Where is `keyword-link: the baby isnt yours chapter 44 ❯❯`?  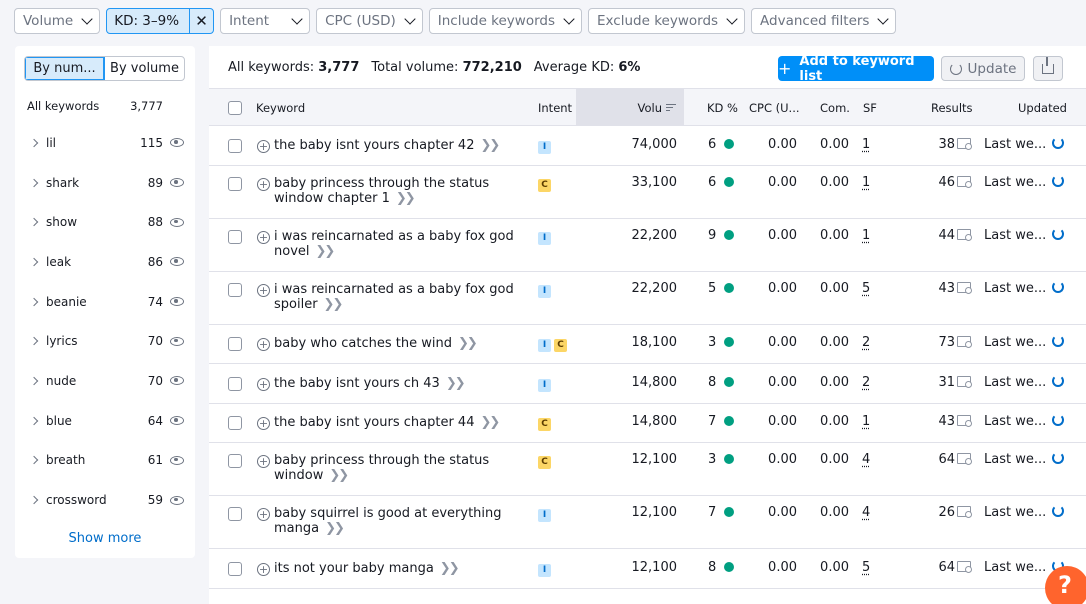 keyword-link: the baby isnt yours chapter 44 ❯❯ is located at coordinates (396, 422).